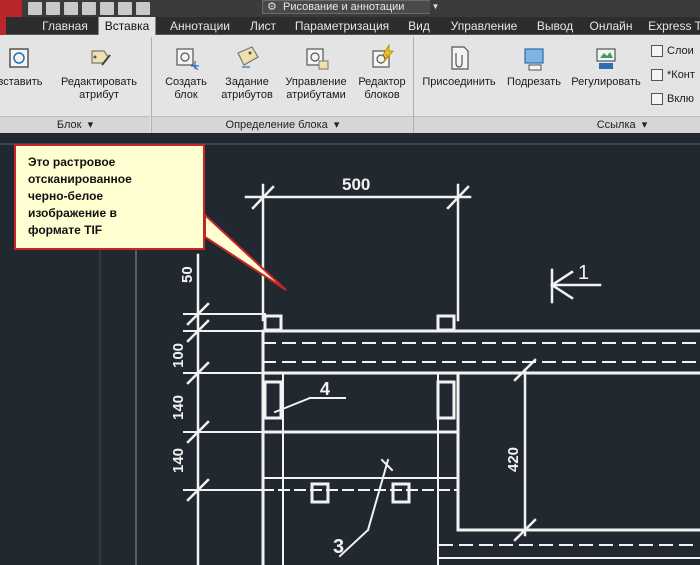 The image size is (700, 565). Describe the element at coordinates (484, 26) in the screenshot. I see `tab-manage: Управление` at that location.